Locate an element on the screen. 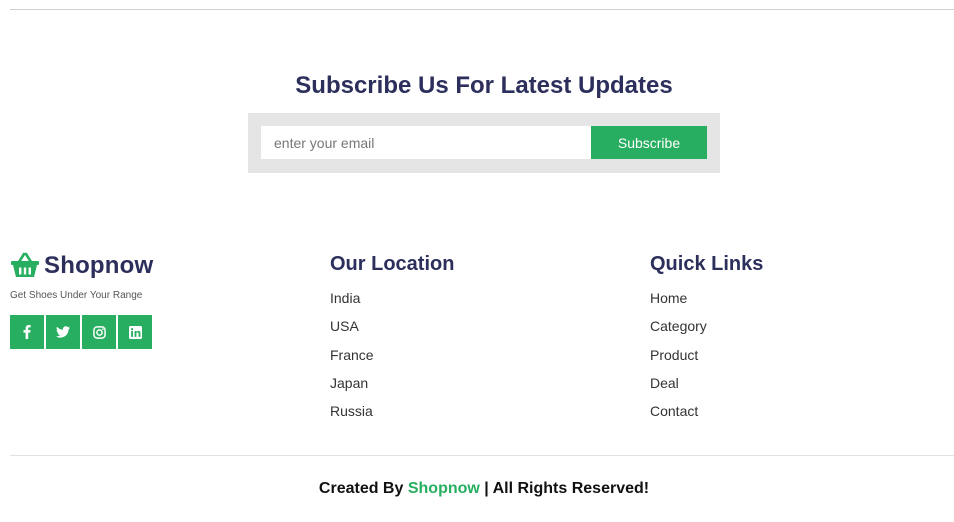 This screenshot has height=522, width=954. logo: Shopnow is located at coordinates (81, 266).